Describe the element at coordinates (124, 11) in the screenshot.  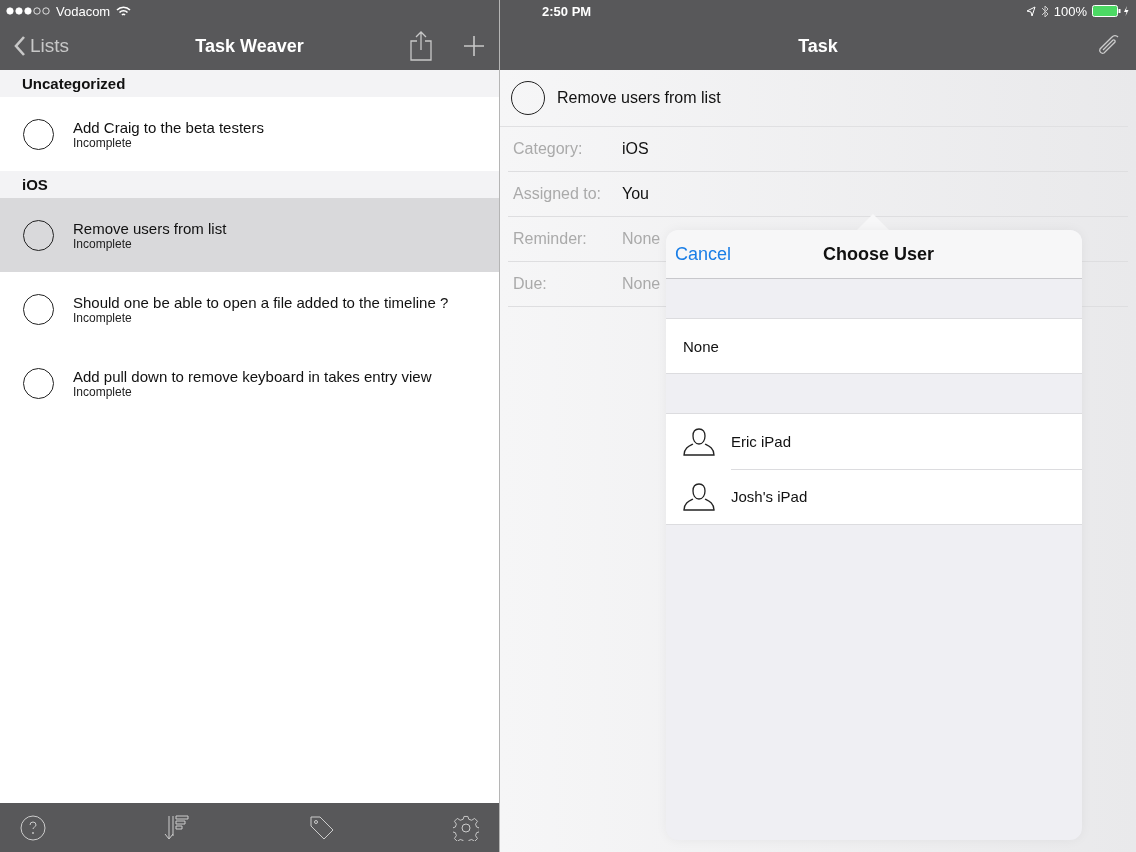
I see `wifi-icon` at that location.